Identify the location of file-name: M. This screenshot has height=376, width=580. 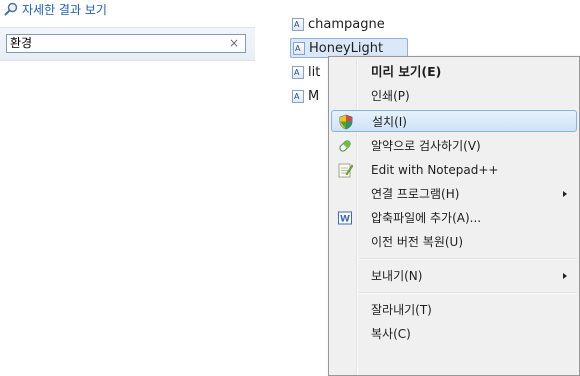
(314, 96).